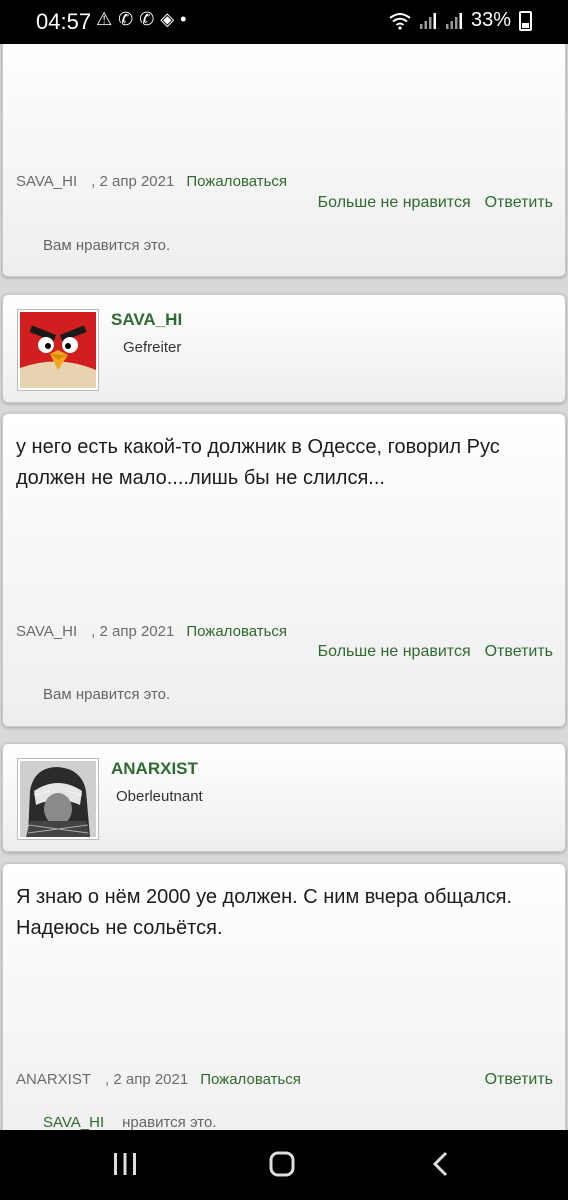  Describe the element at coordinates (284, 348) in the screenshot. I see `user-info-card: SAVA_HI Gefreiter` at that location.